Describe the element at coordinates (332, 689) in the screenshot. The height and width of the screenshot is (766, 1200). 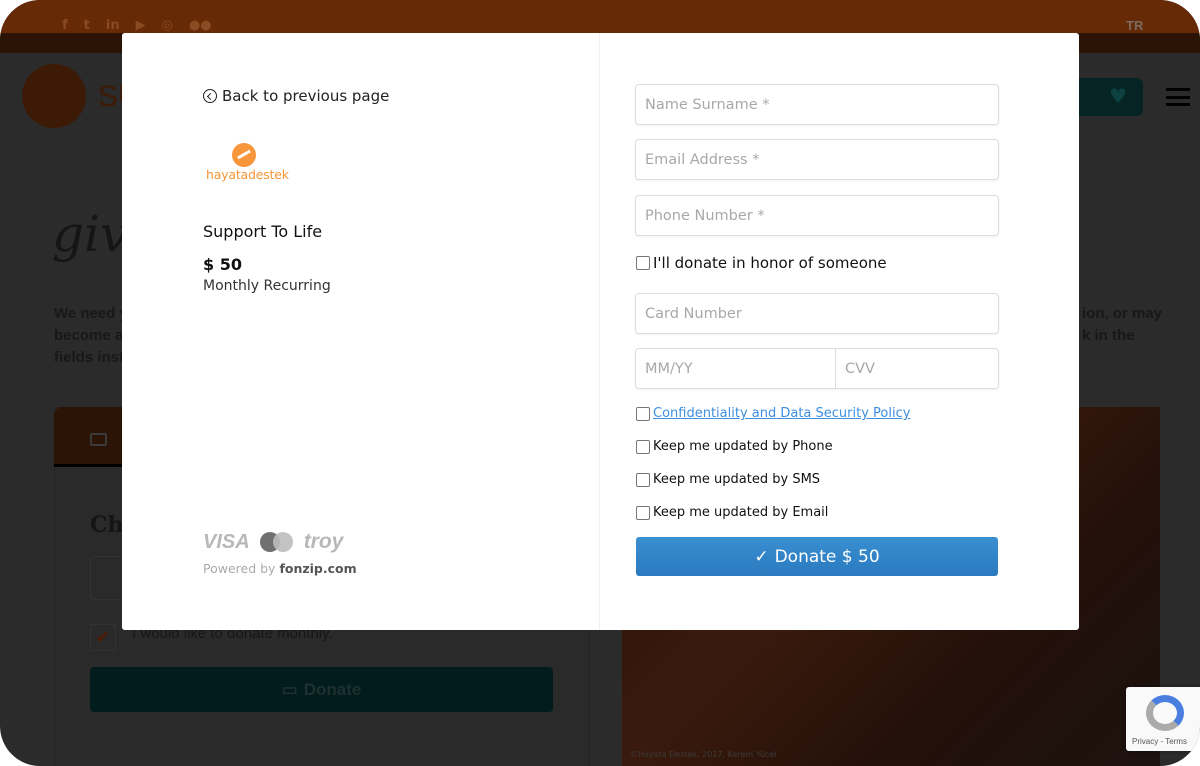
I see `donate-label: Donate` at that location.